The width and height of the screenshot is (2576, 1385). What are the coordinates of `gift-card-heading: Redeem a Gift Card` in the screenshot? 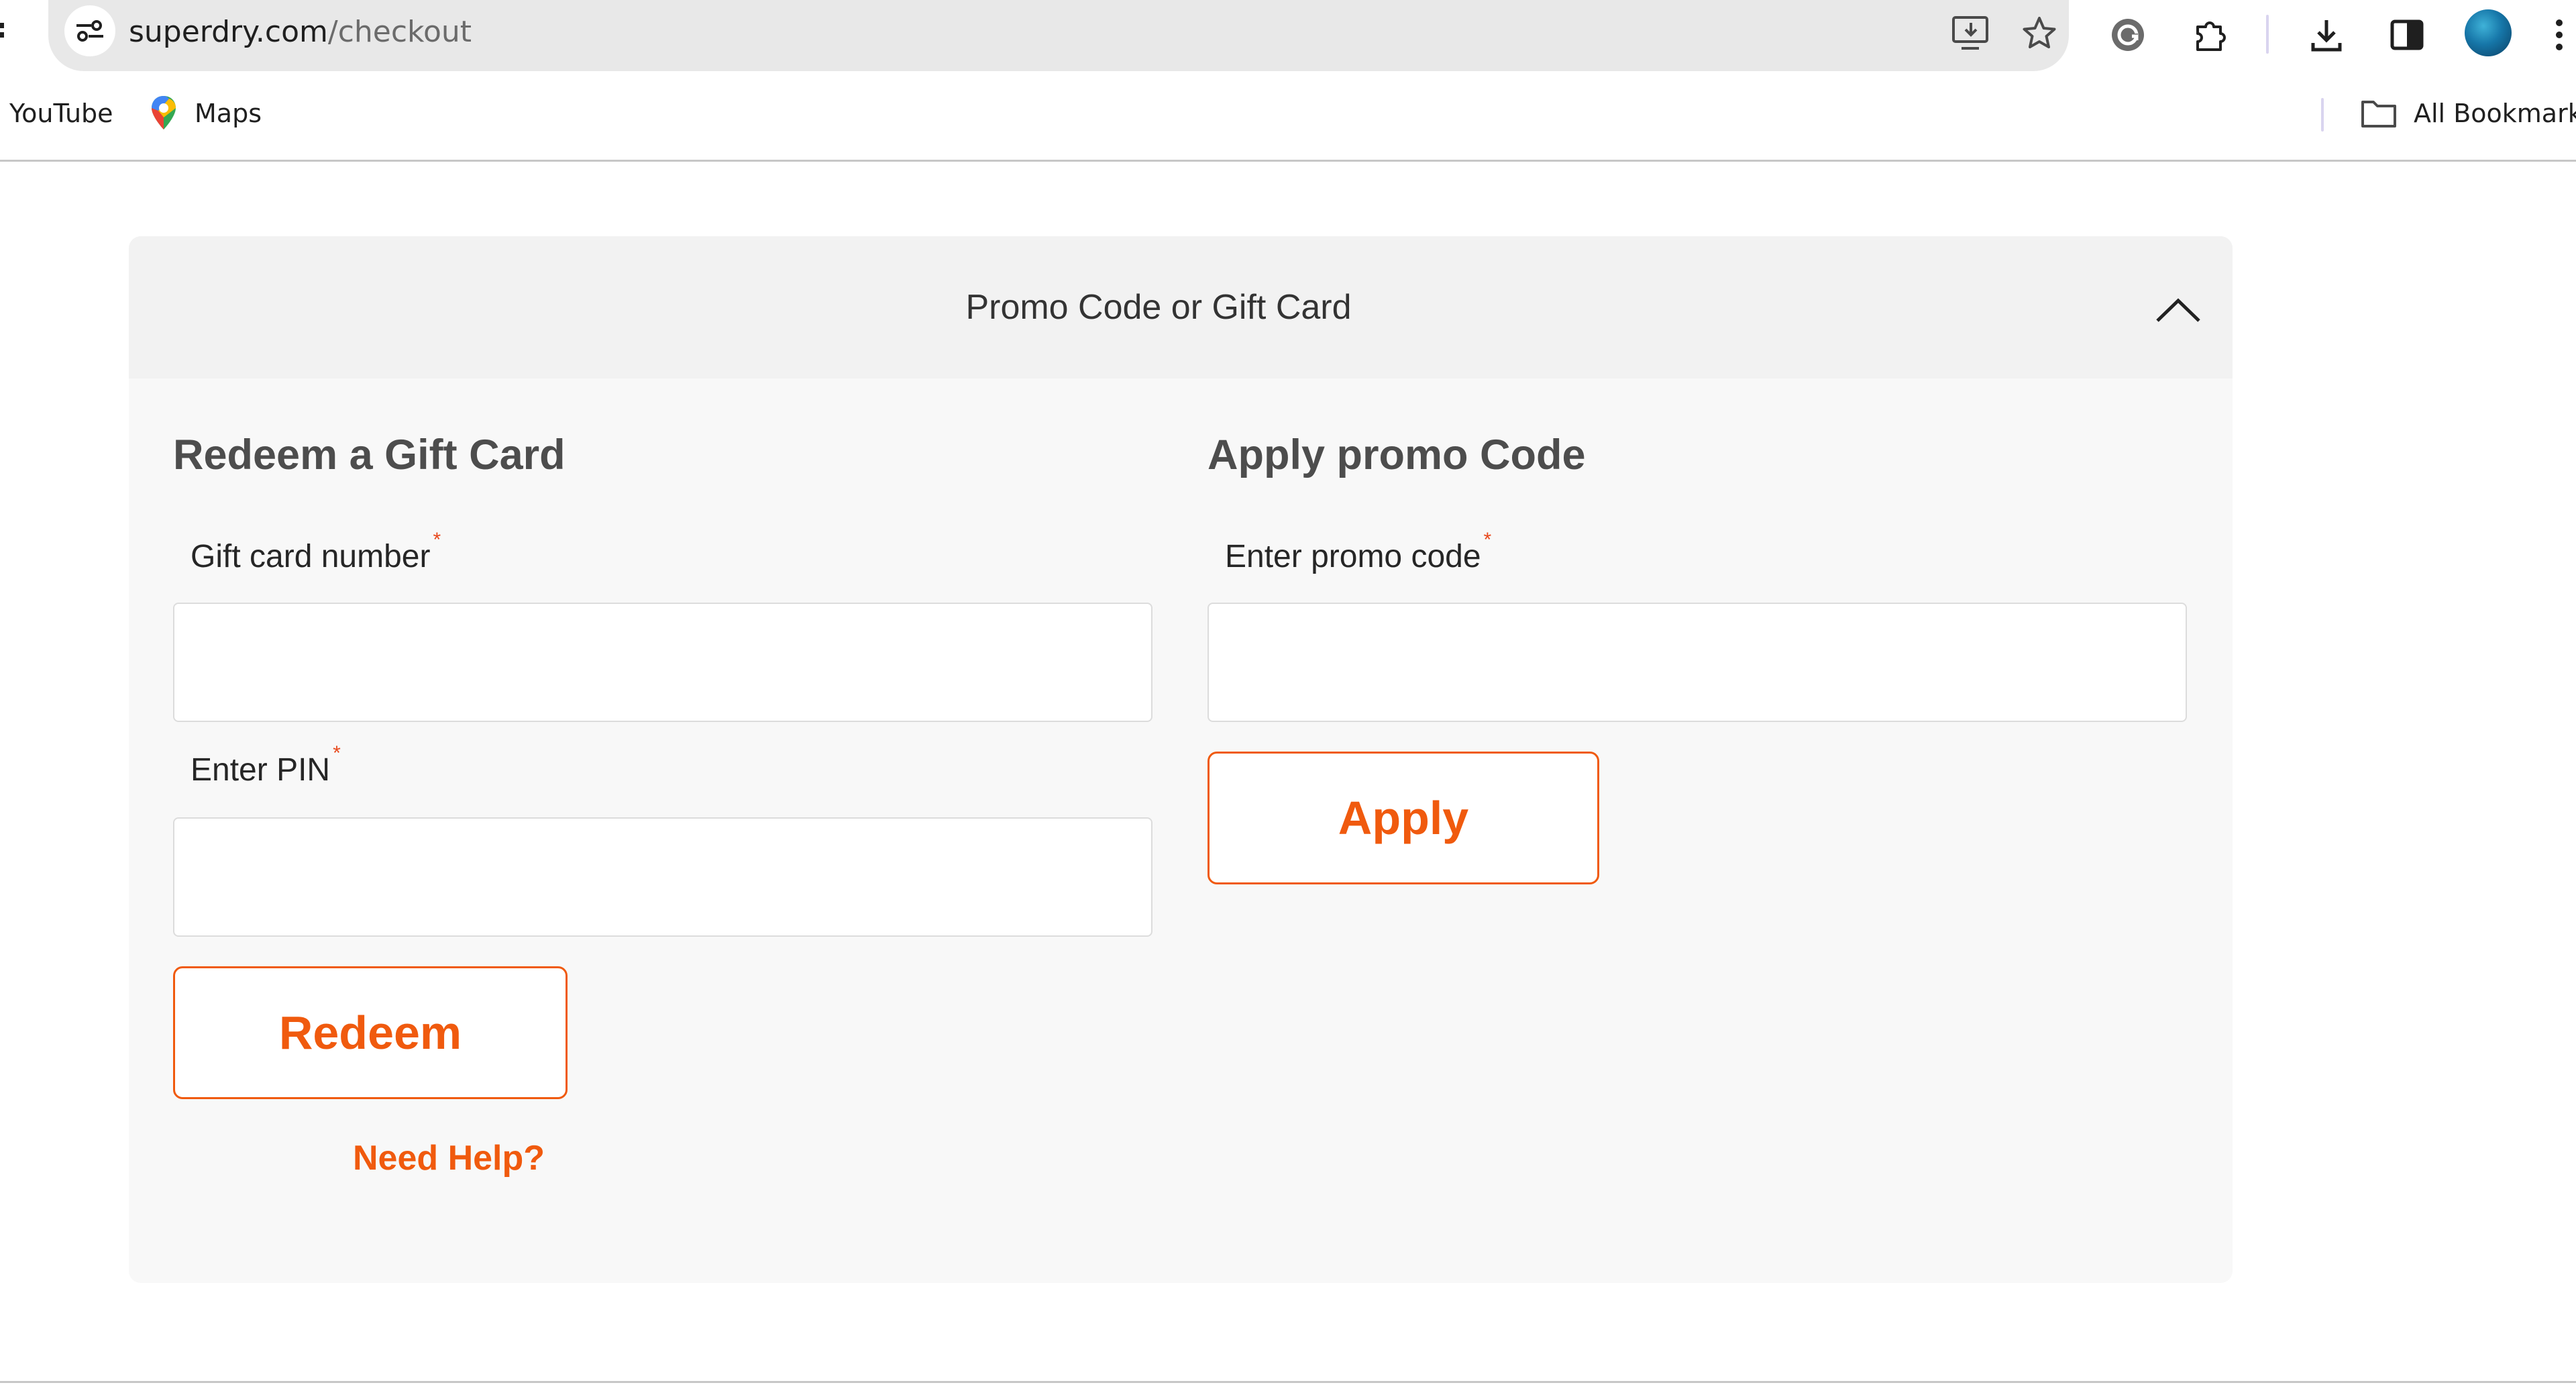 It's located at (369, 455).